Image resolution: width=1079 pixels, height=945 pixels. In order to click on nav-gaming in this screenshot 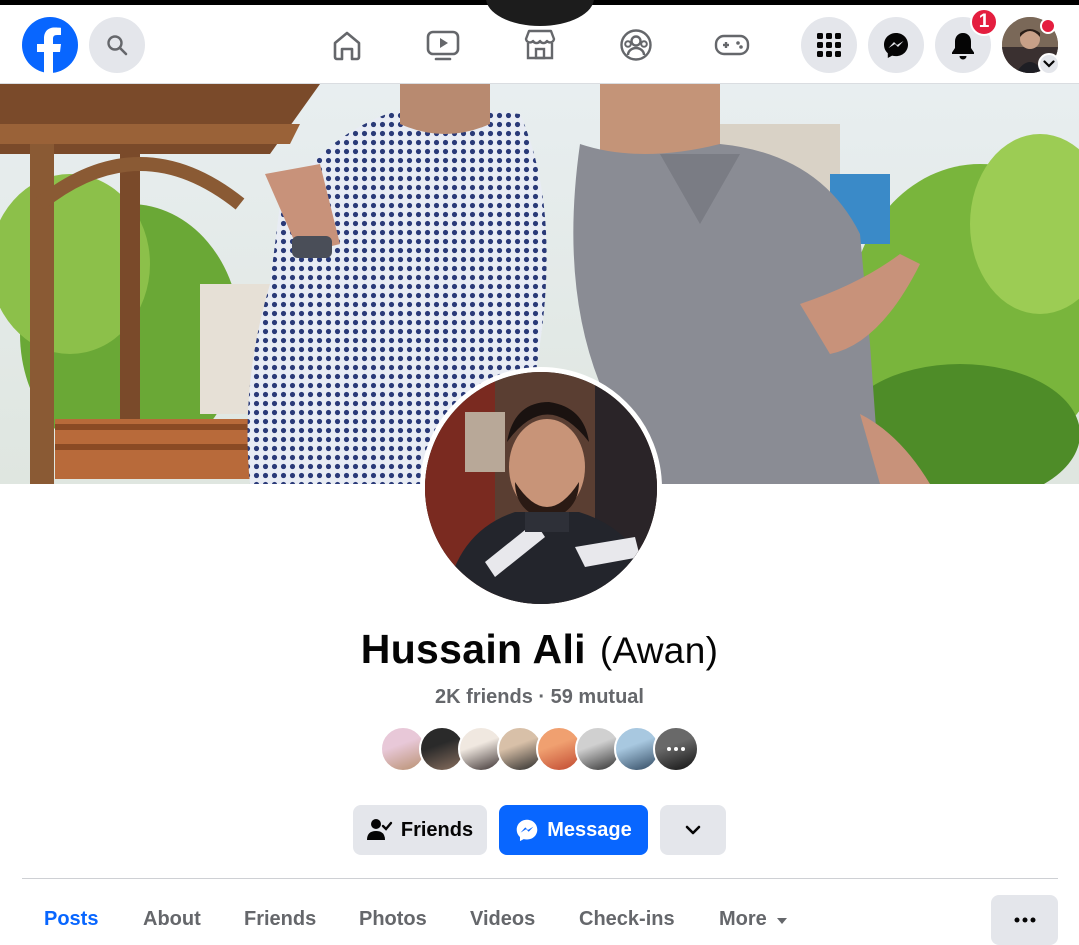, I will do `click(732, 45)`.